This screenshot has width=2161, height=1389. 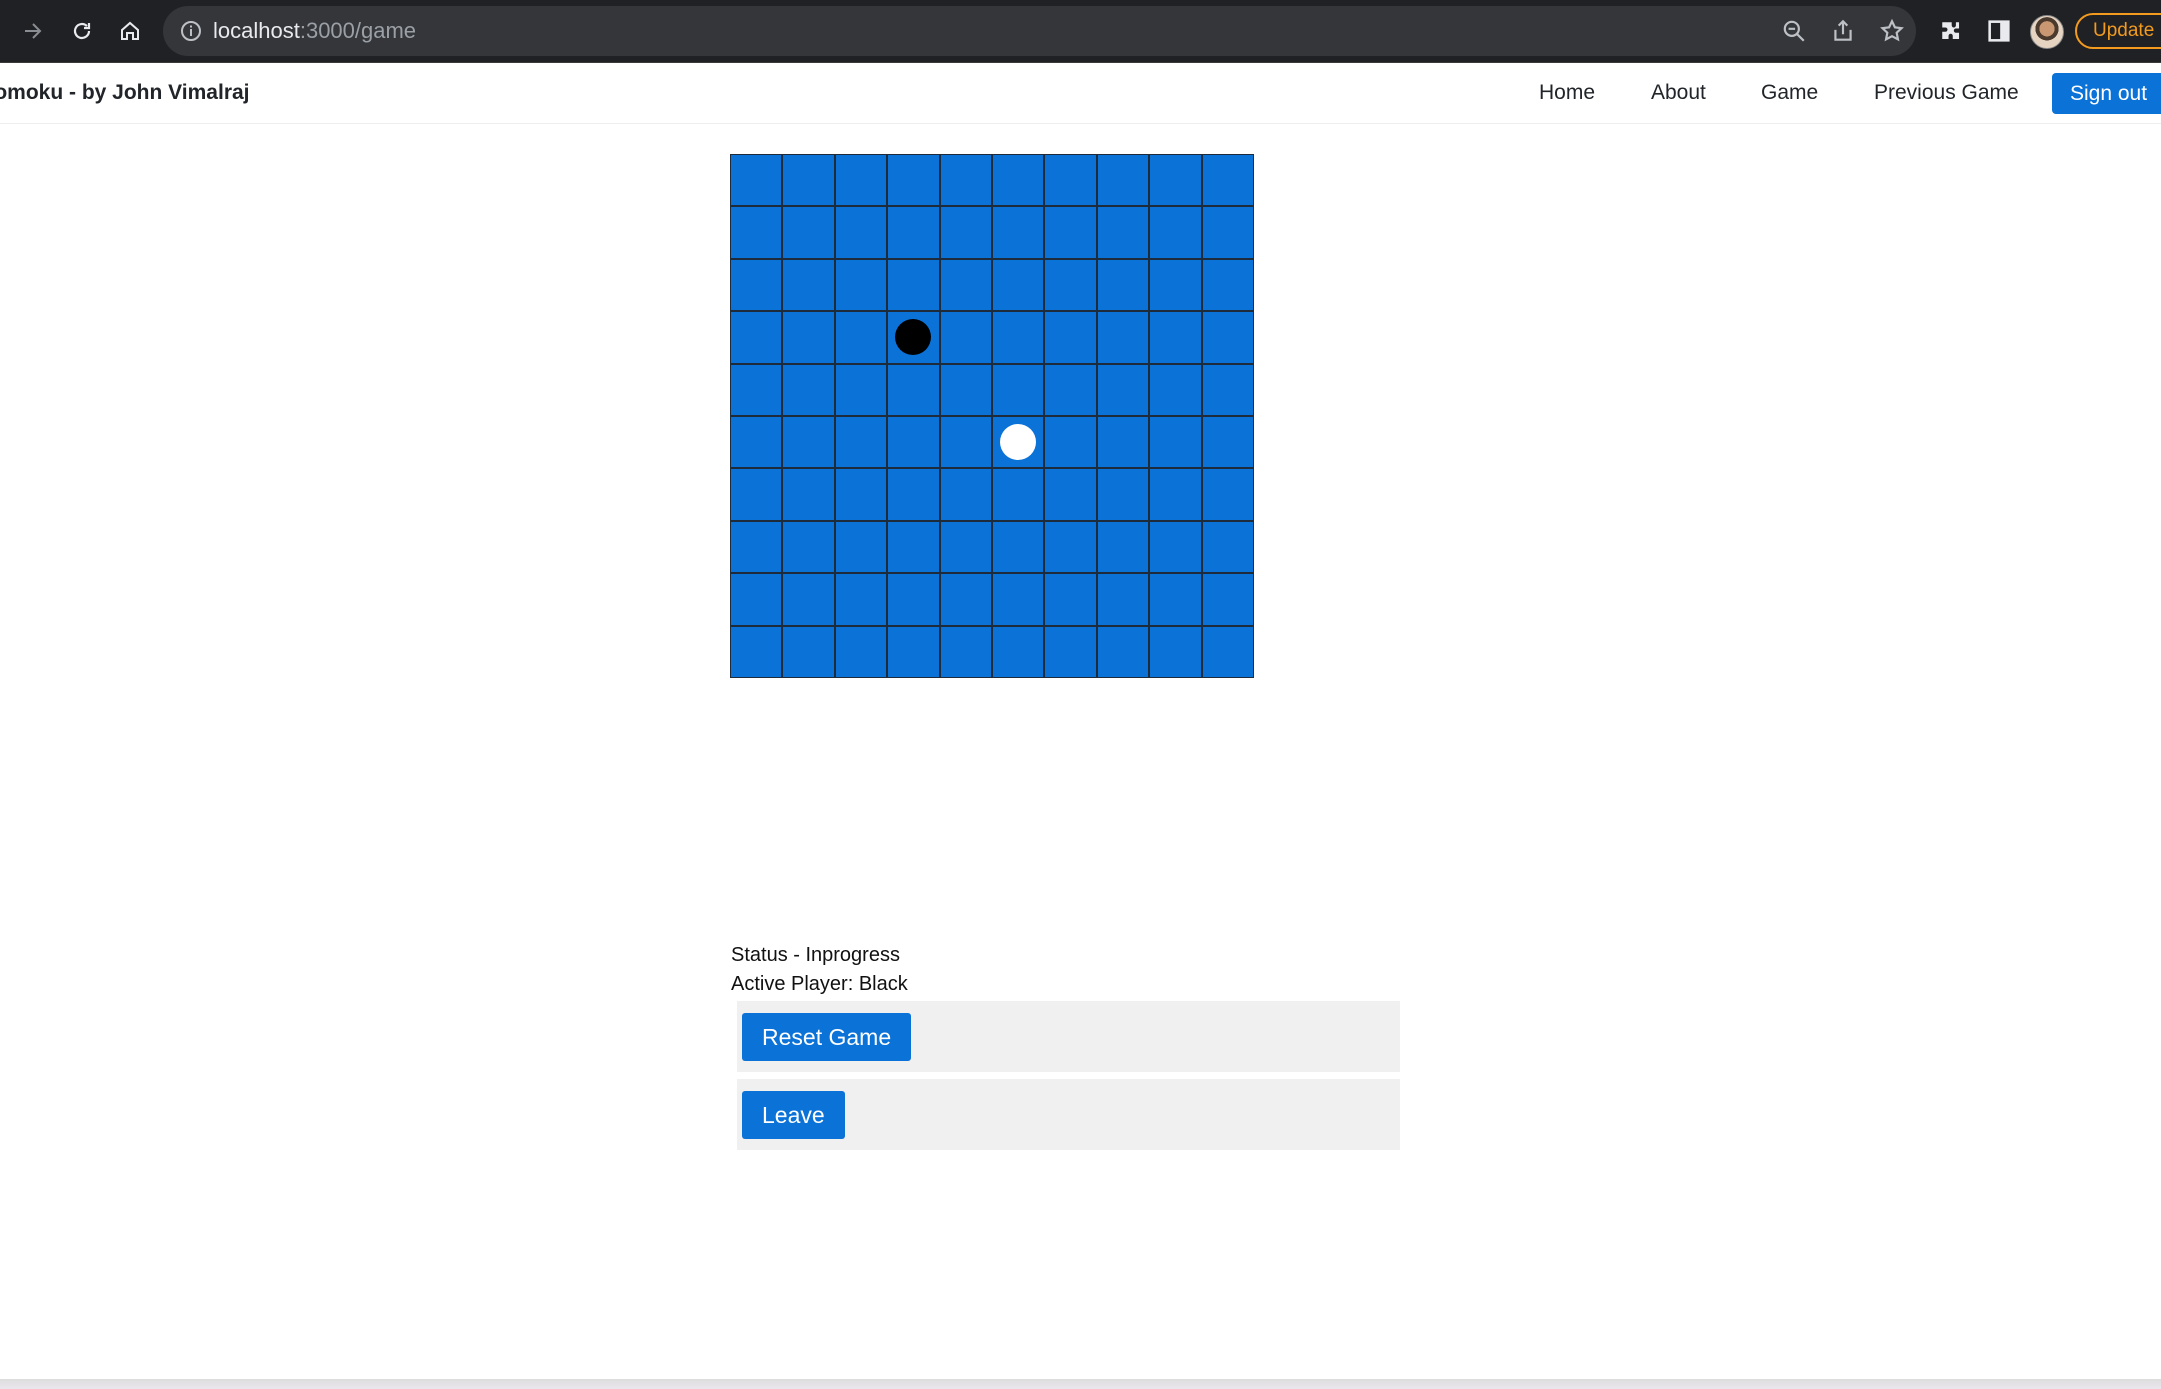 What do you see at coordinates (1567, 93) in the screenshot?
I see `nav-link-home: Home` at bounding box center [1567, 93].